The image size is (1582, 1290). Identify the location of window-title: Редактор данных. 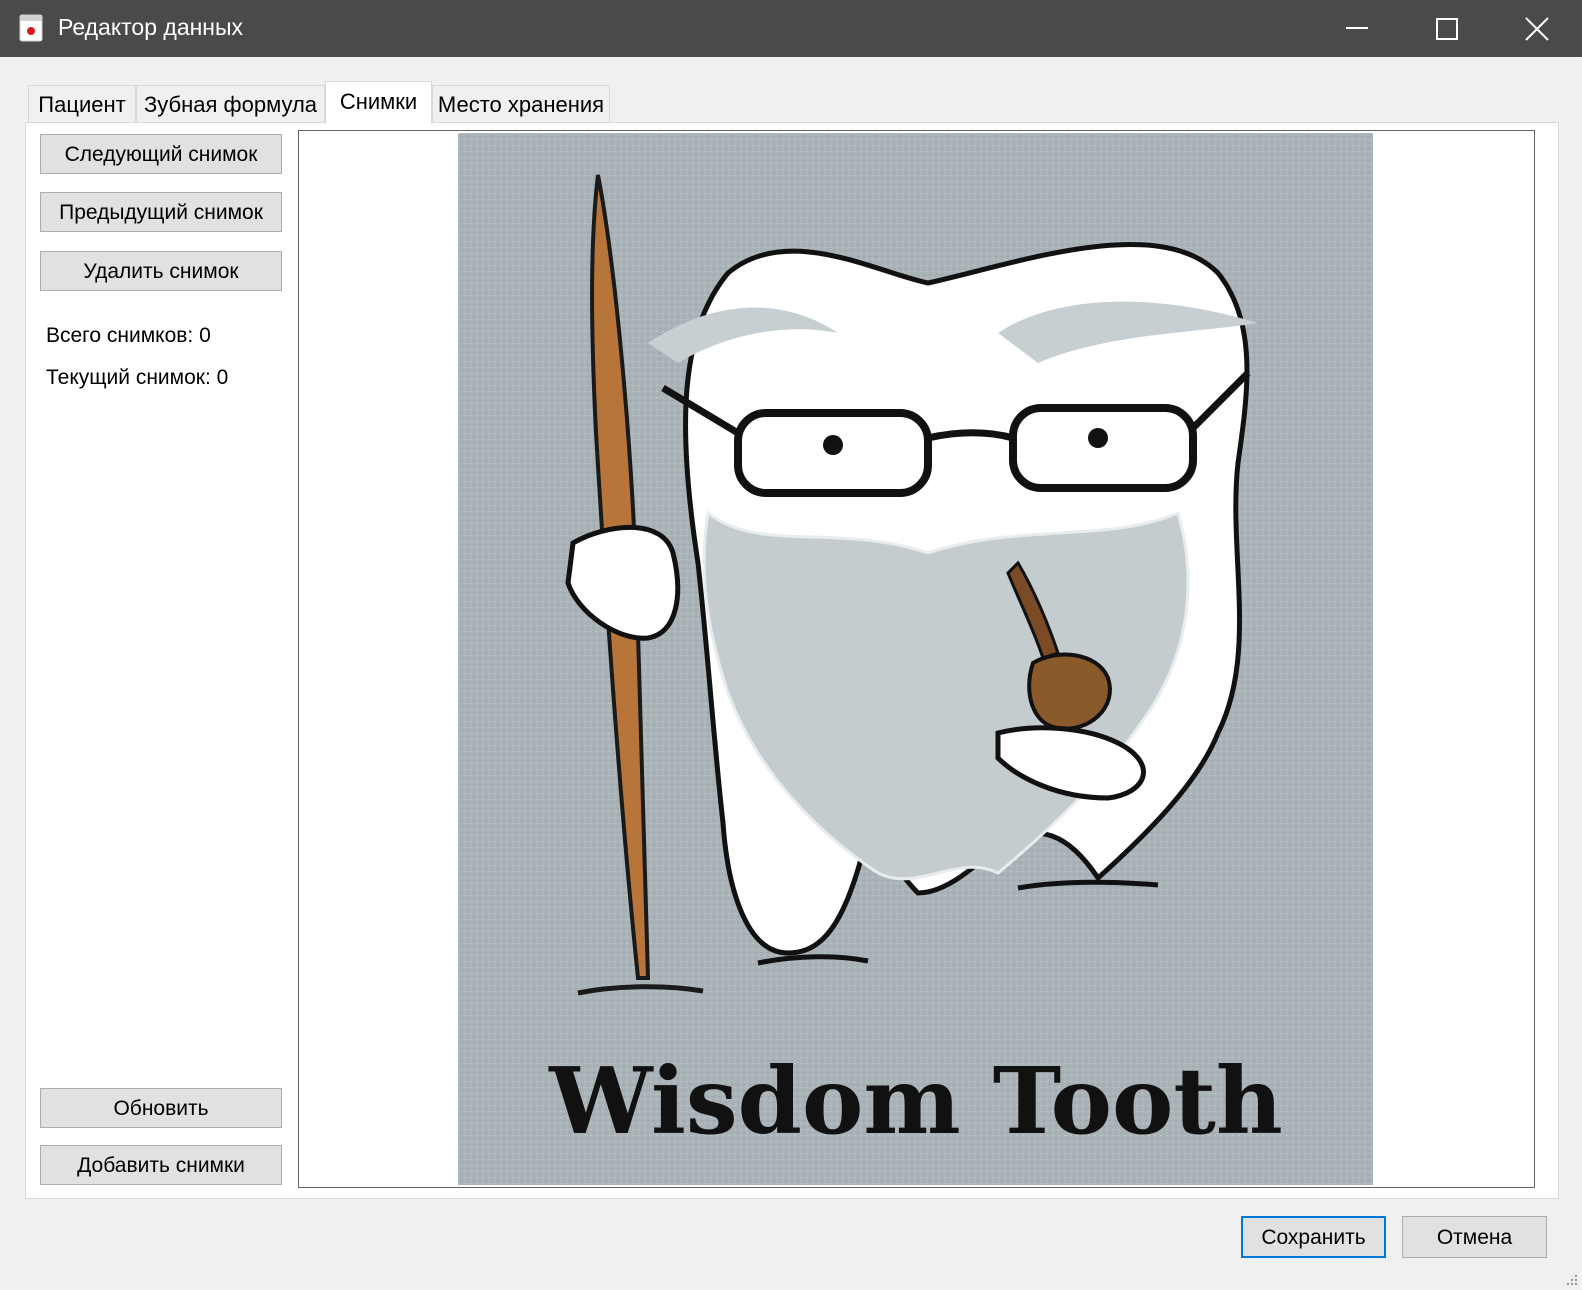
(151, 27).